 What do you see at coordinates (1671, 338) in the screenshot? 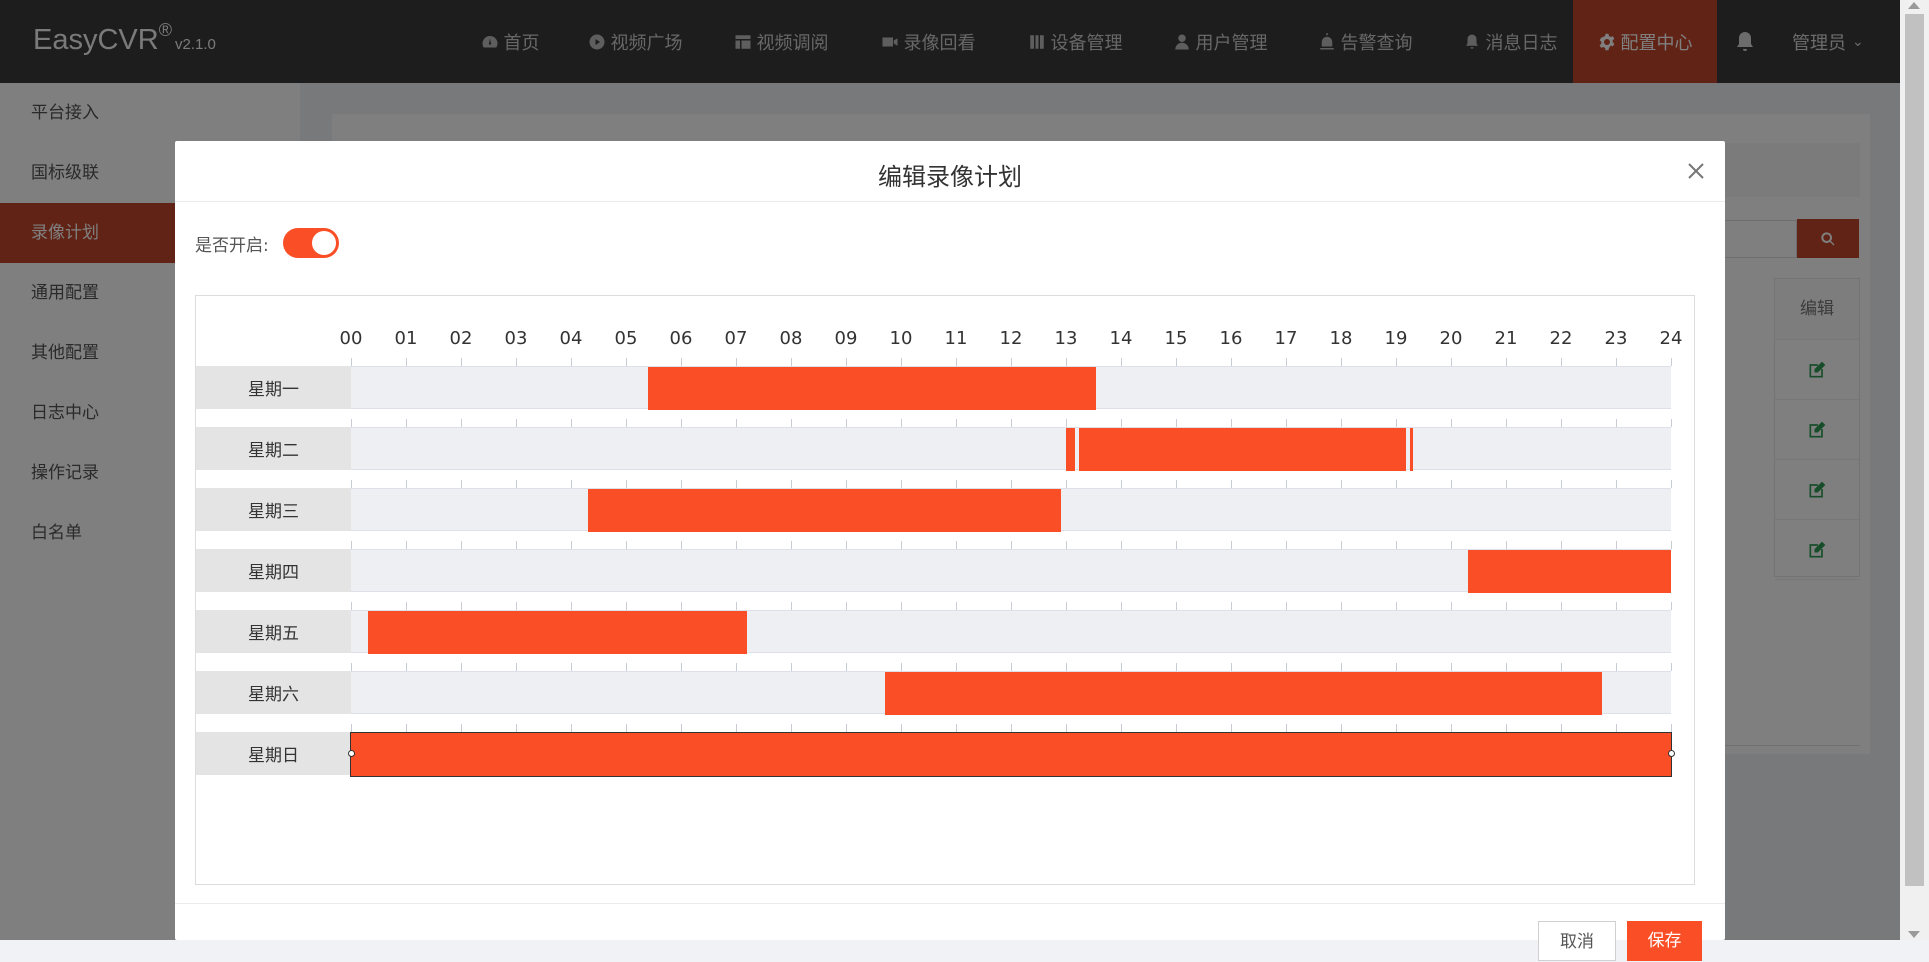
I see `hour-label: 24` at bounding box center [1671, 338].